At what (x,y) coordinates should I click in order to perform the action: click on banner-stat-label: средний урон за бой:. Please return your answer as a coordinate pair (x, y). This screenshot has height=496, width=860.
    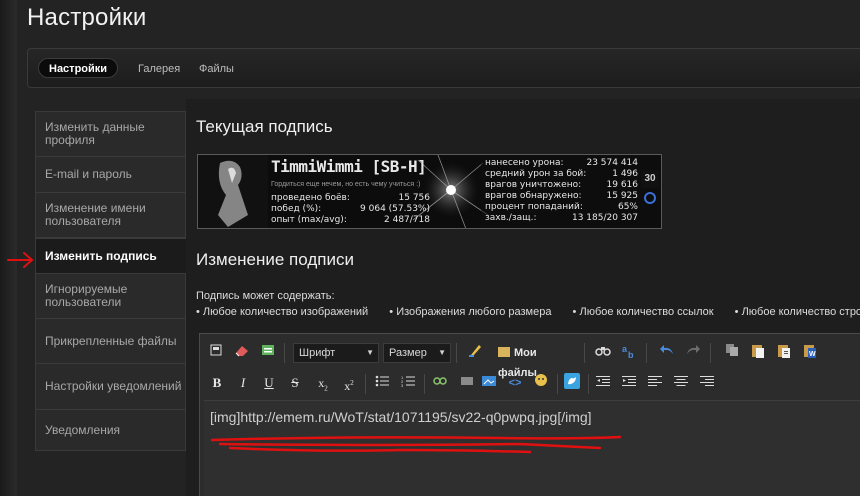
    Looking at the image, I should click on (536, 174).